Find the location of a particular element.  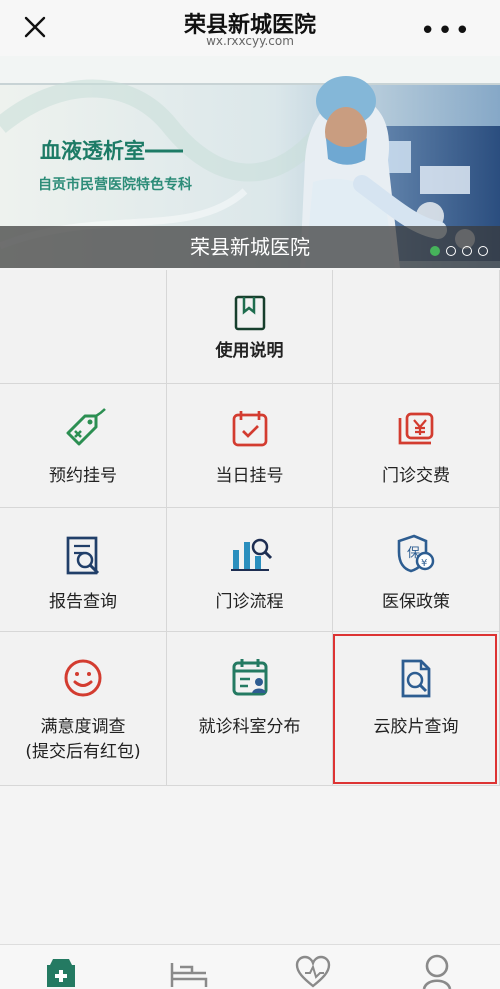

report-search-icon is located at coordinates (83, 555).